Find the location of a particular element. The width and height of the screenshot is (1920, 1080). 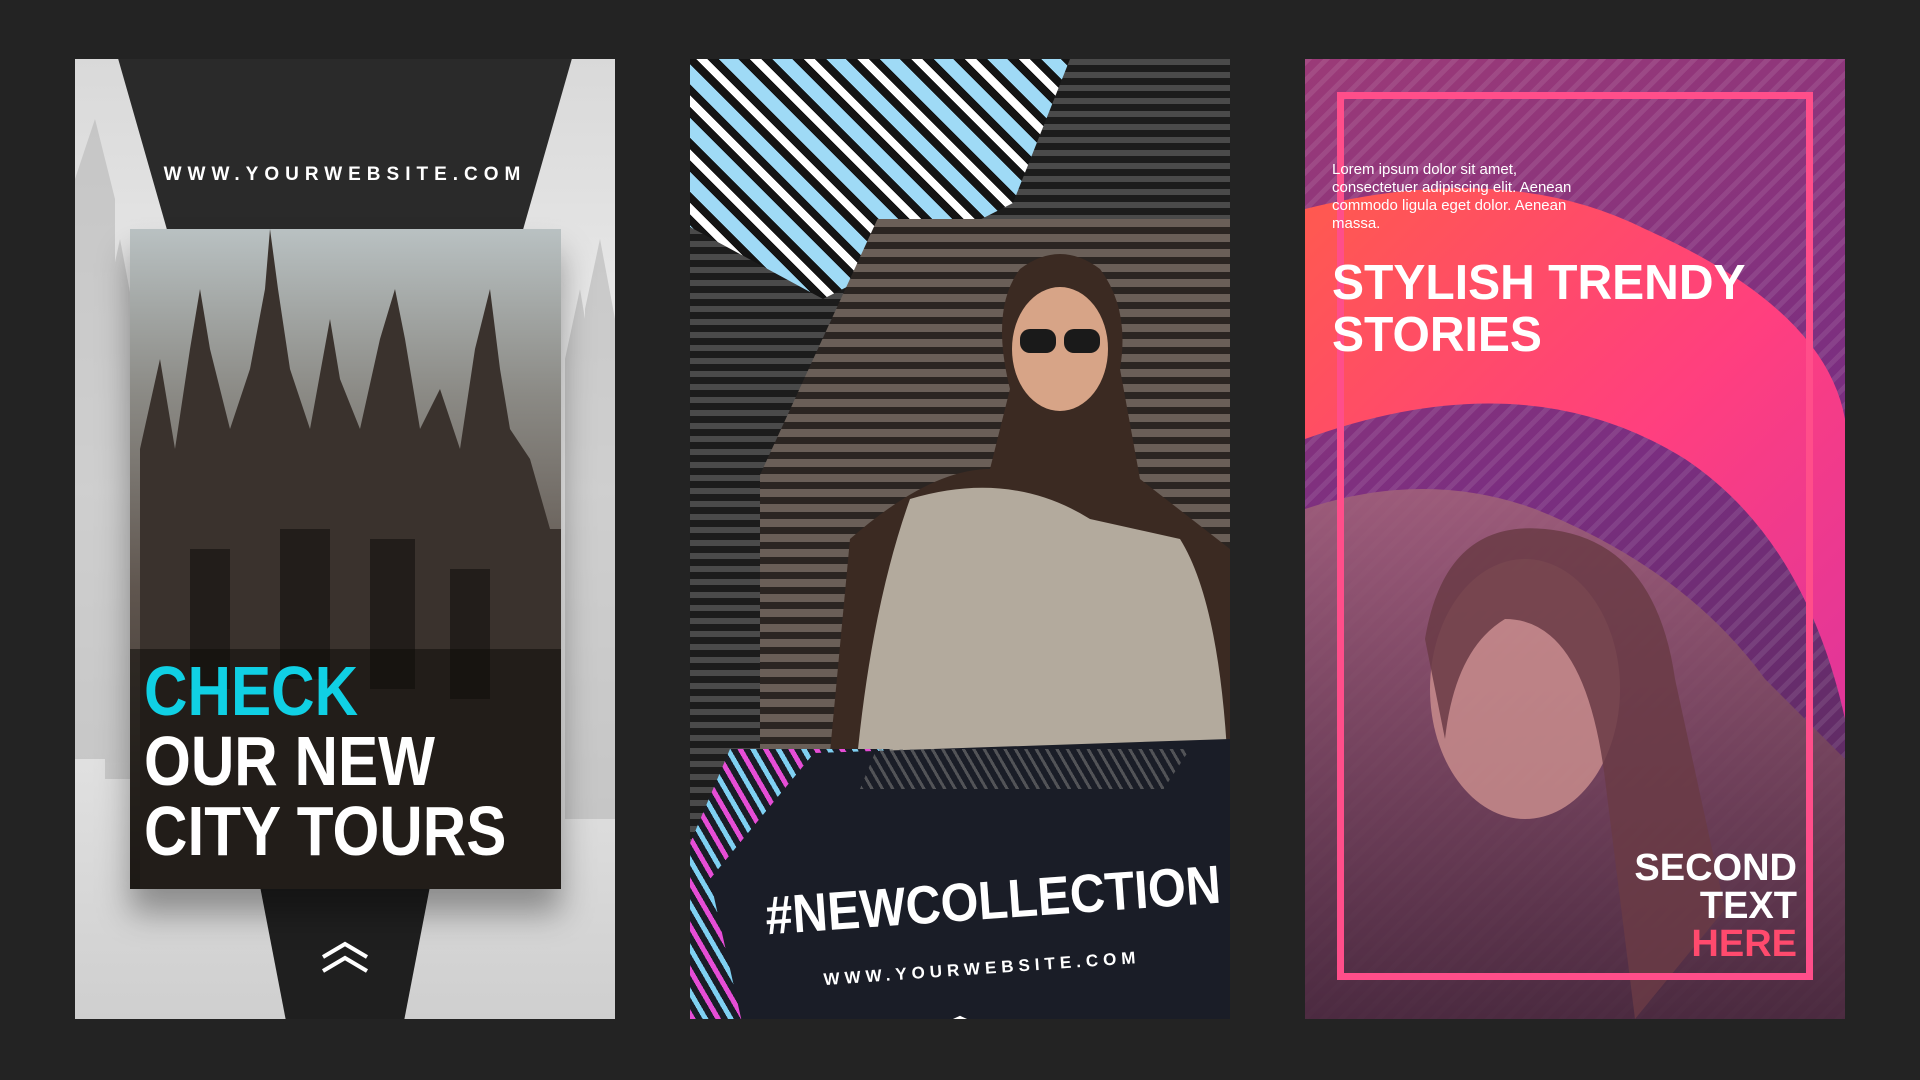

hatch-decoration is located at coordinates (1025, 769).